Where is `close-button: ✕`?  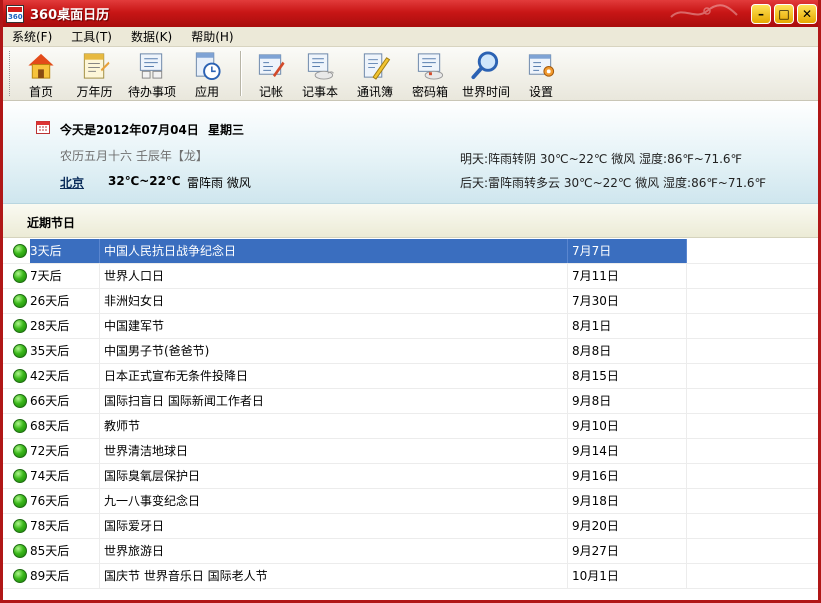 close-button: ✕ is located at coordinates (807, 14).